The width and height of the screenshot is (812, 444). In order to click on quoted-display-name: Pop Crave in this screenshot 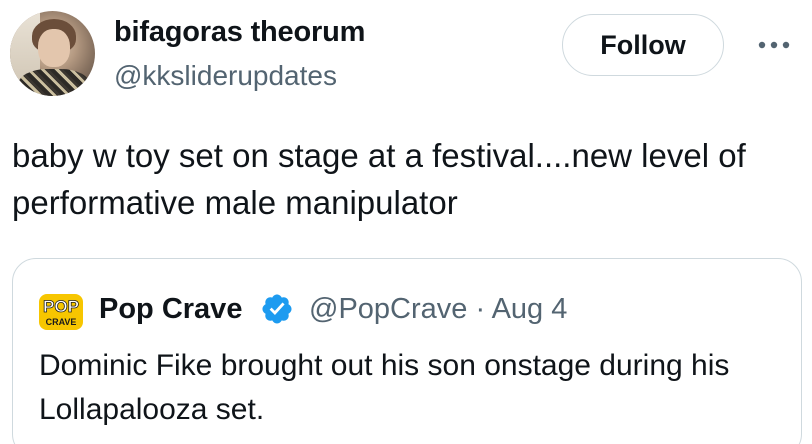, I will do `click(170, 309)`.